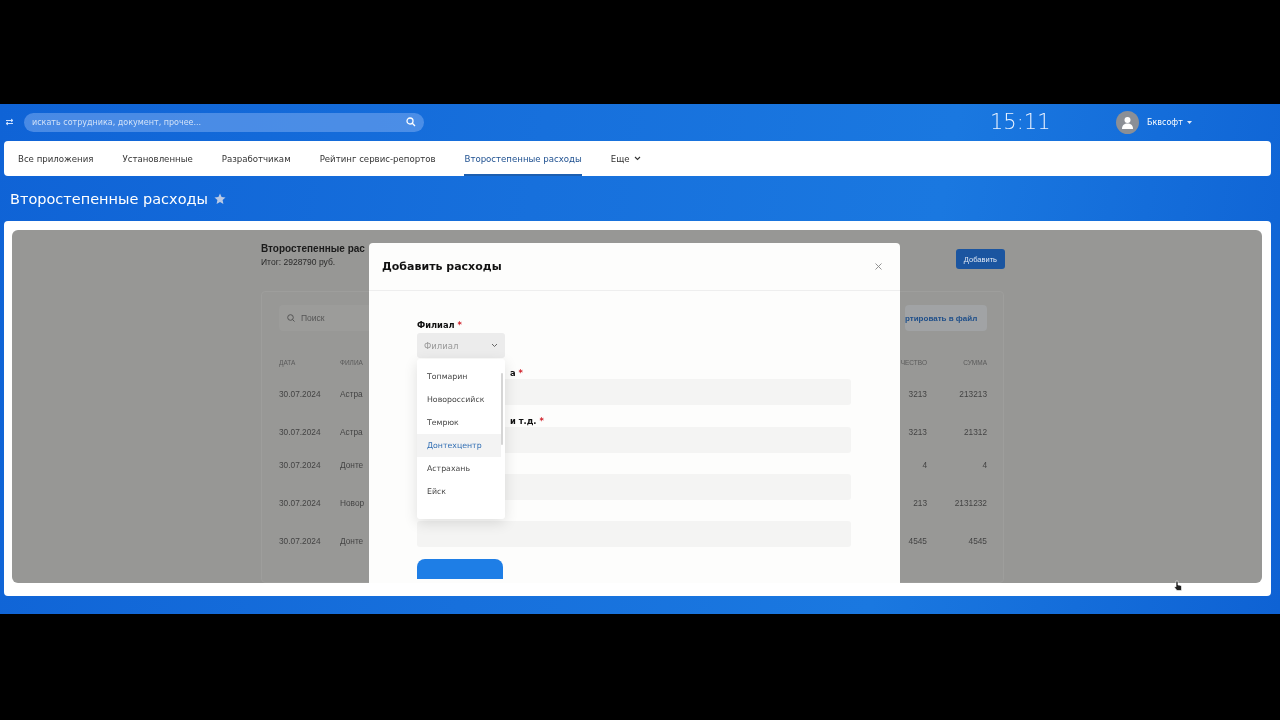 The height and width of the screenshot is (720, 1280). Describe the element at coordinates (313, 318) in the screenshot. I see `search-placeholder: Поиск` at that location.